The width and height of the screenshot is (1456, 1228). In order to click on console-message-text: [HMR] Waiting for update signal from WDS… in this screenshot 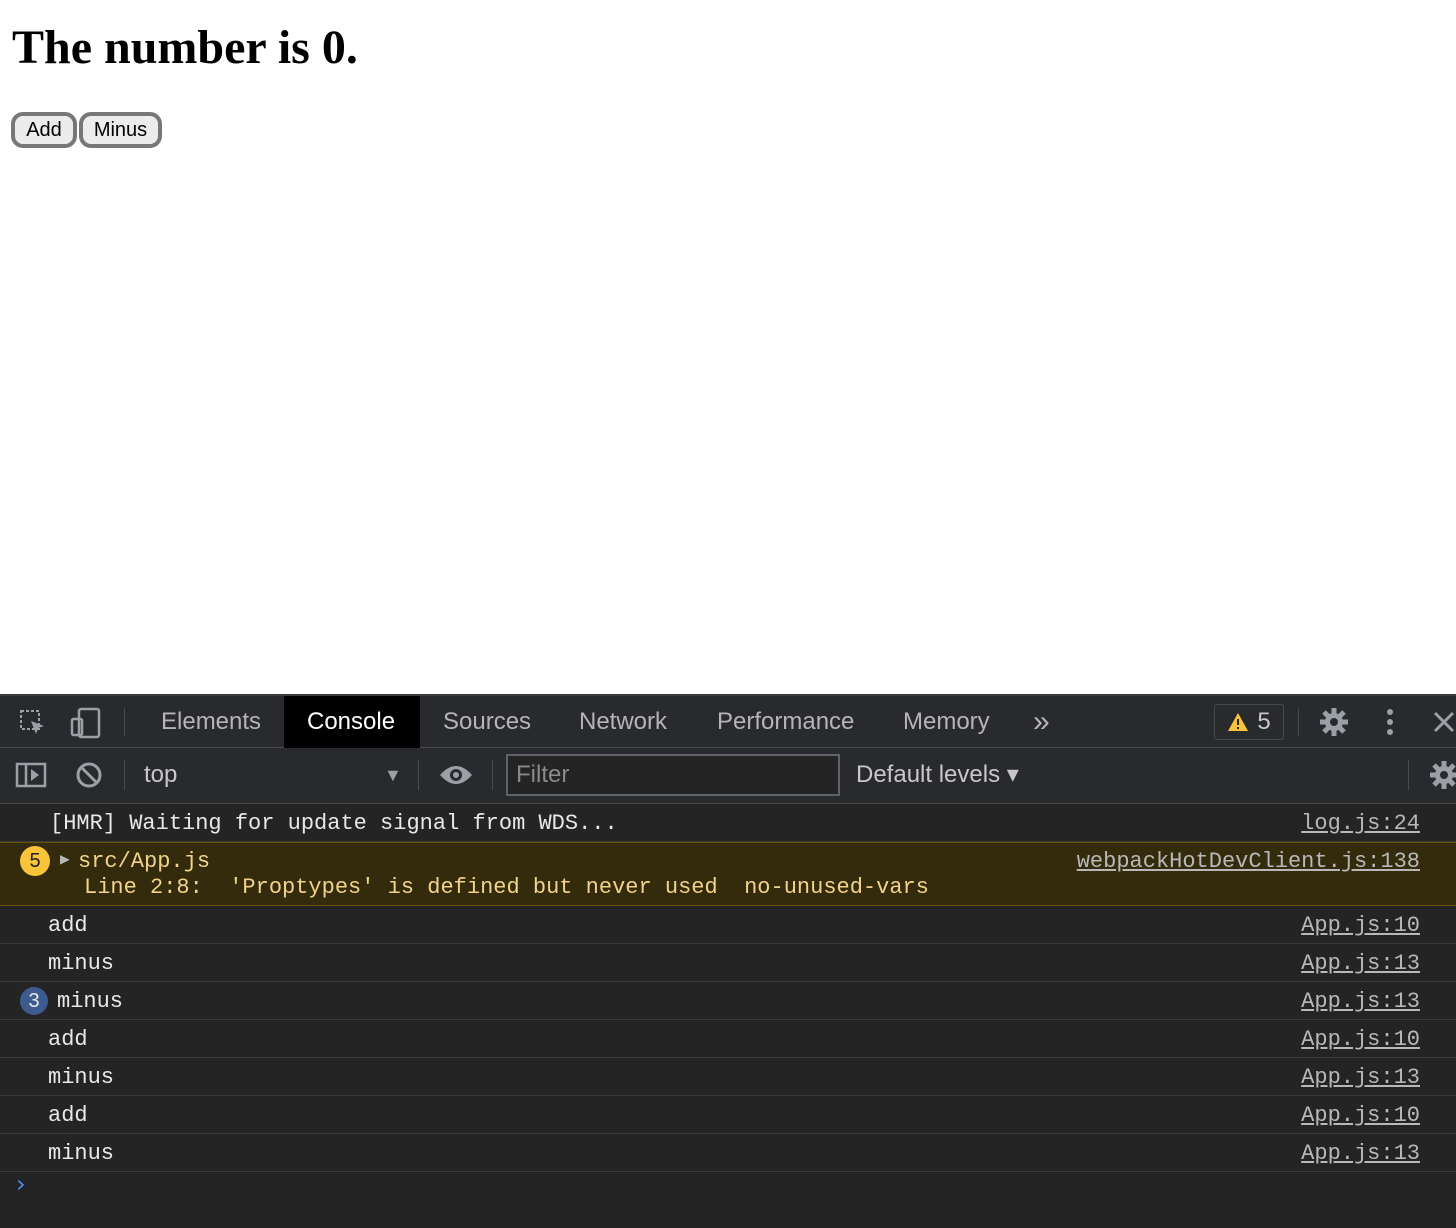, I will do `click(334, 823)`.